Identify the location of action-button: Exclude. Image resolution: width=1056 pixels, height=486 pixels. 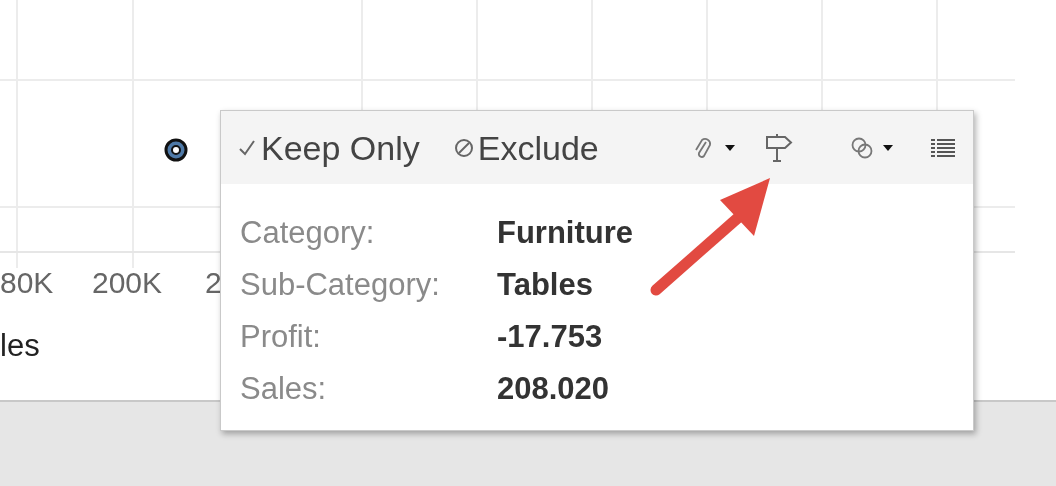
(526, 147).